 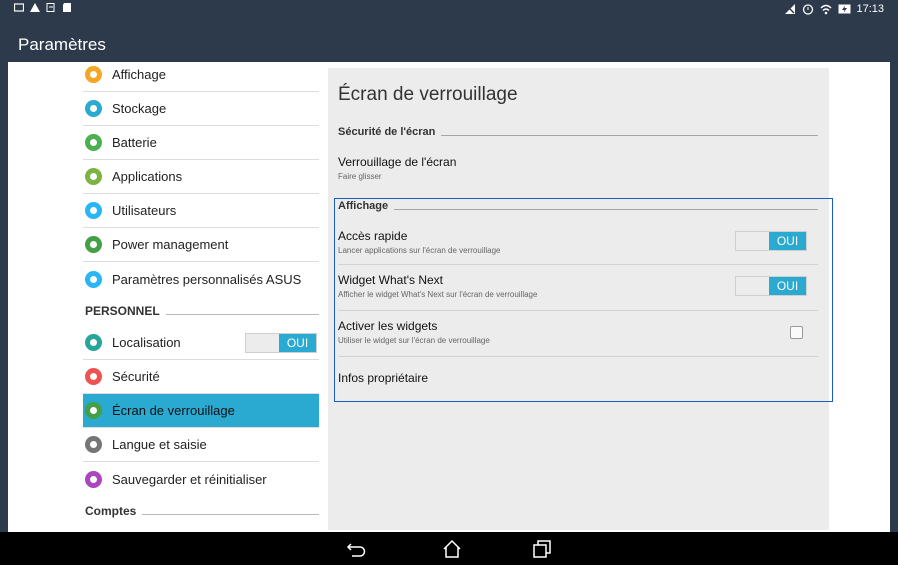 What do you see at coordinates (578, 380) in the screenshot?
I see `owner-info-pref: Infos propriétaire` at bounding box center [578, 380].